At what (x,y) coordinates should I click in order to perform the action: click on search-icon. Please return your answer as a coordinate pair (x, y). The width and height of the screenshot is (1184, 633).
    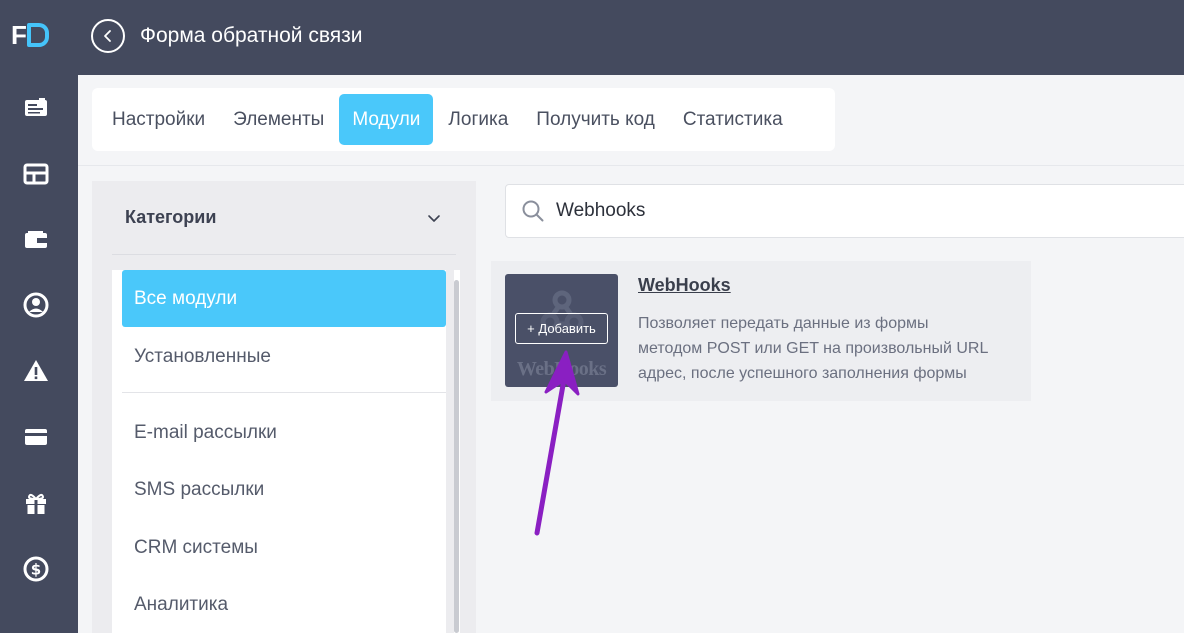
    Looking at the image, I should click on (533, 211).